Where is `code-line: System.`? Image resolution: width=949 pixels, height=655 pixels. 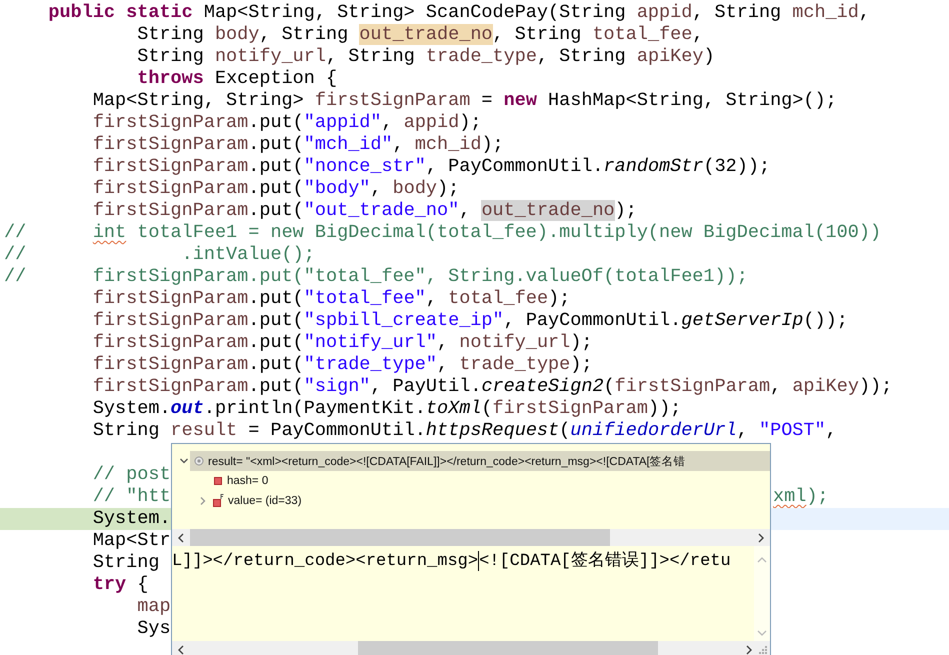 code-line: System. is located at coordinates (131, 518).